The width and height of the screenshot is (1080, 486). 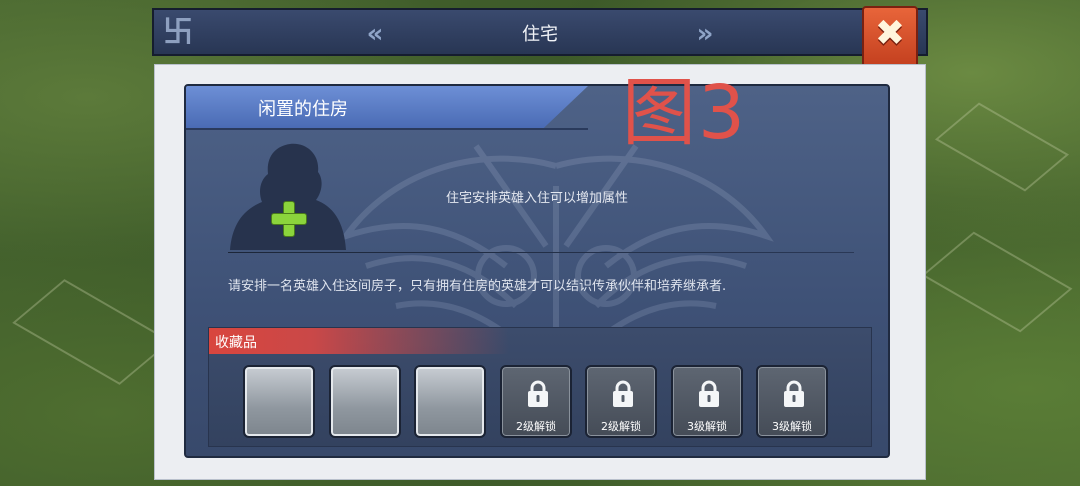 I want to click on collection-slot-4: 2级解锁, so click(x=536, y=401).